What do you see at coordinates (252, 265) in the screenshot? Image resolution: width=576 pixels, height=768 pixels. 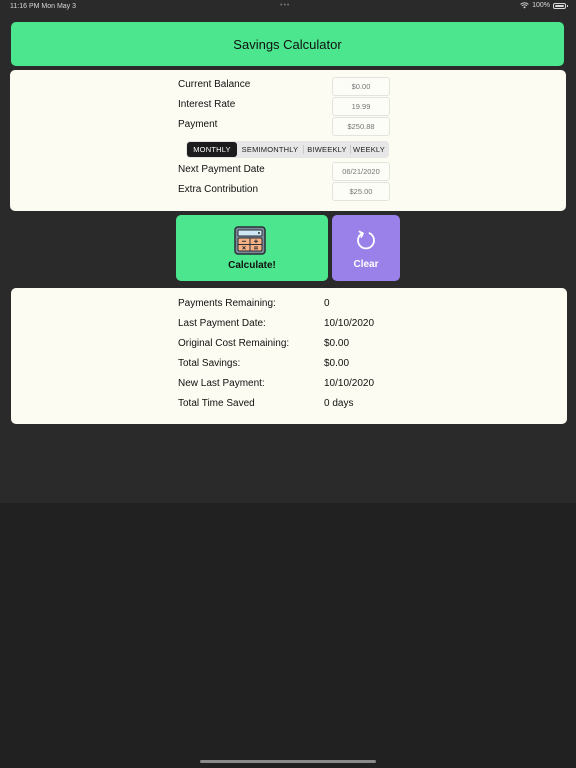 I see `calculate-label: Calculate!` at bounding box center [252, 265].